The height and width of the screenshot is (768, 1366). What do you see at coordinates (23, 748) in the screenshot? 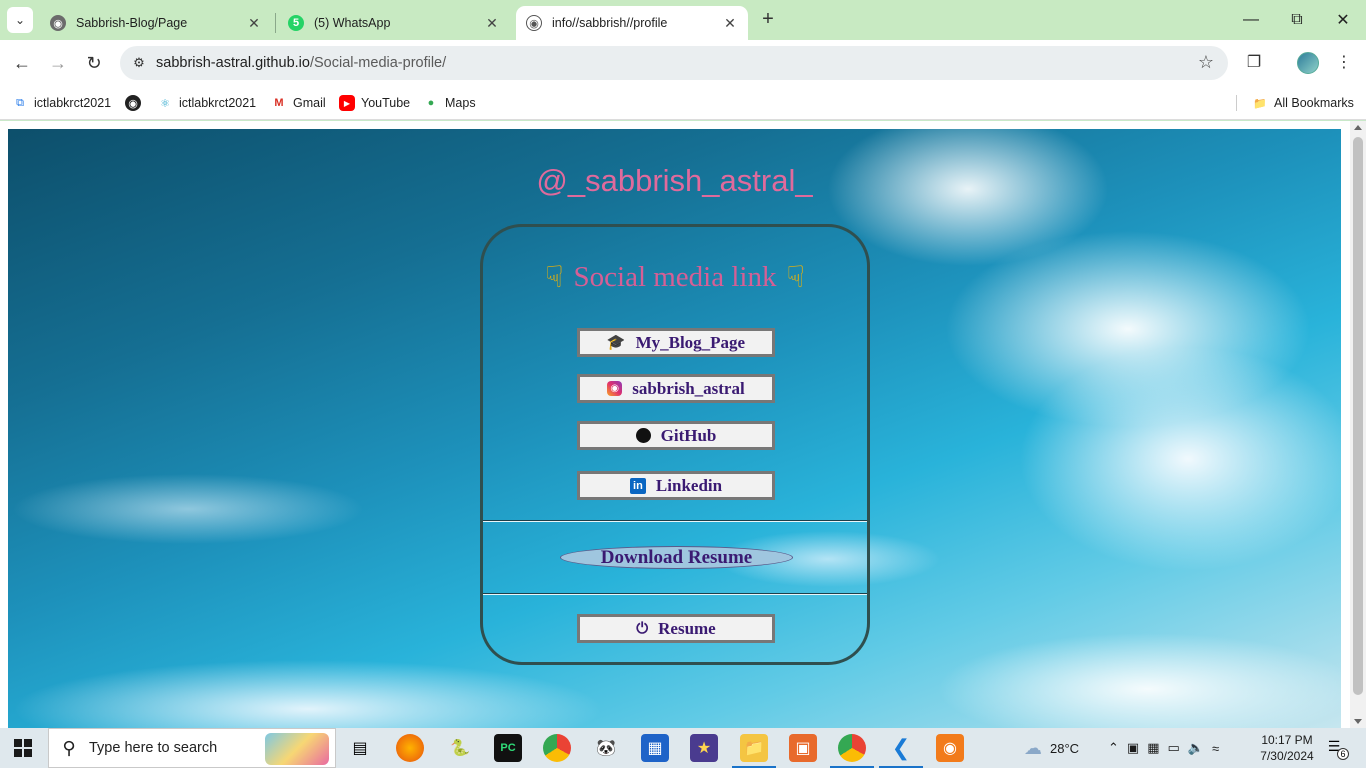
I see `windows-start-icon` at bounding box center [23, 748].